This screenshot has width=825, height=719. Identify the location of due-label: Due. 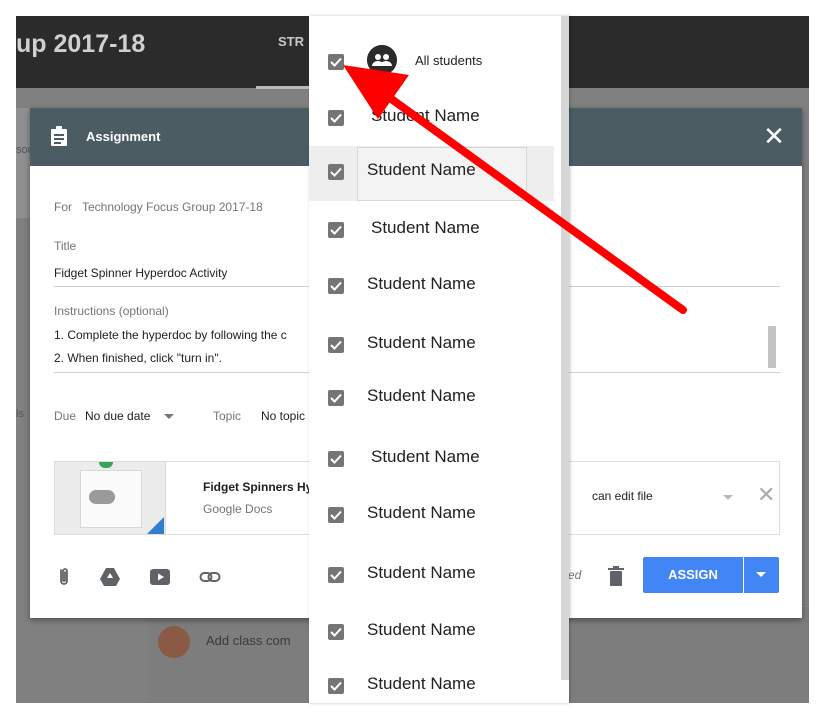
(65, 416).